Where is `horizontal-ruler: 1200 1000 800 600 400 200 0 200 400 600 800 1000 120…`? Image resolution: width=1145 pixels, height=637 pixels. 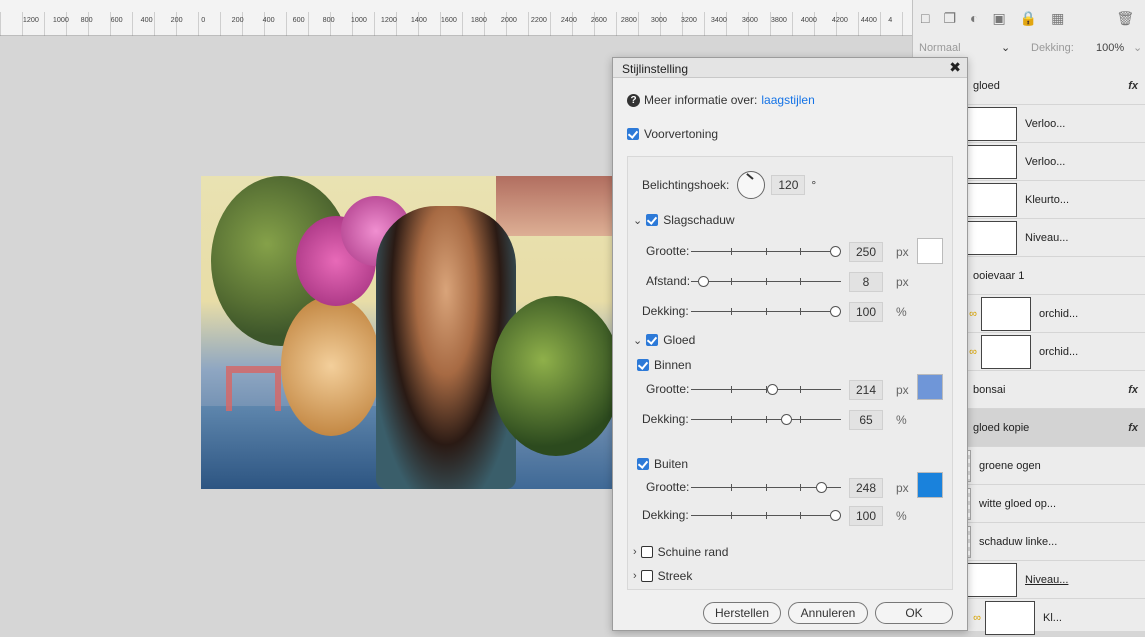 horizontal-ruler: 1200 1000 800 600 400 200 0 200 400 600 800 1000 120… is located at coordinates (456, 18).